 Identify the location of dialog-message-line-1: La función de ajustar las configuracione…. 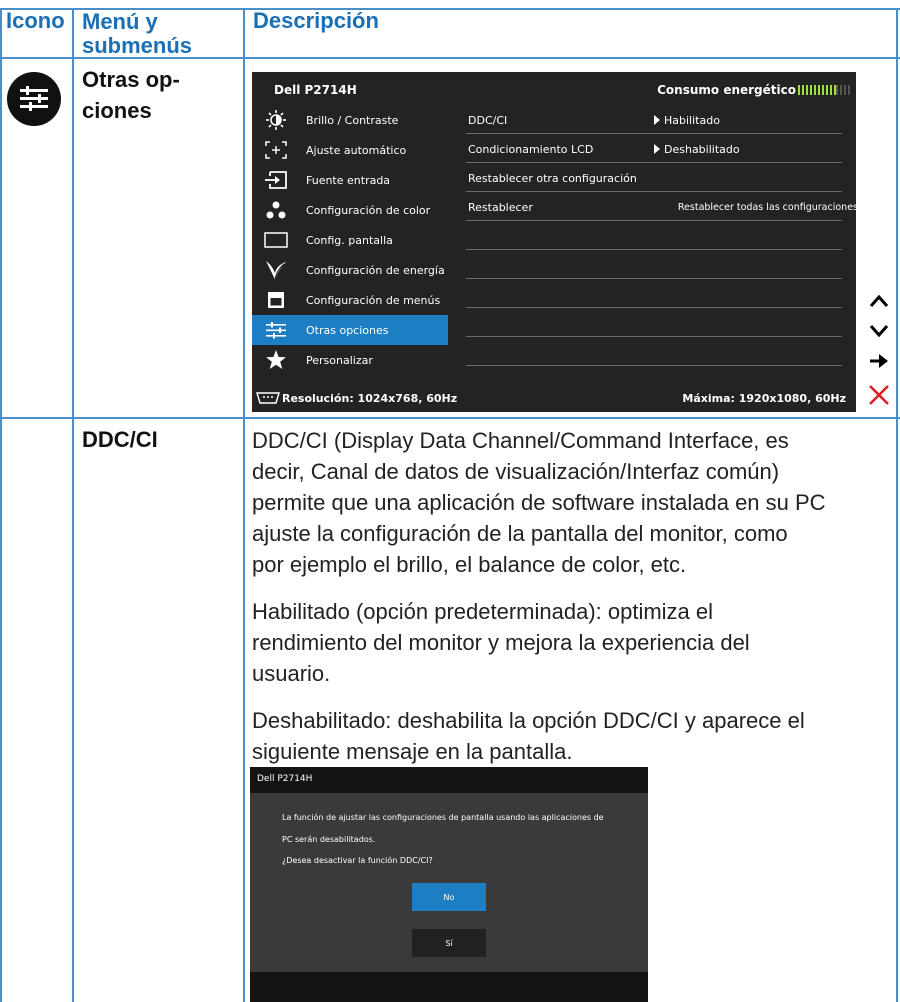
(443, 817).